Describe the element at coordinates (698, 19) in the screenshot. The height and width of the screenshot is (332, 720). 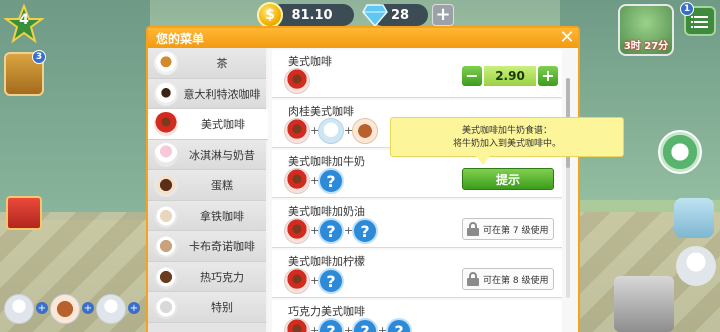
I see `main-menu-button: 1` at that location.